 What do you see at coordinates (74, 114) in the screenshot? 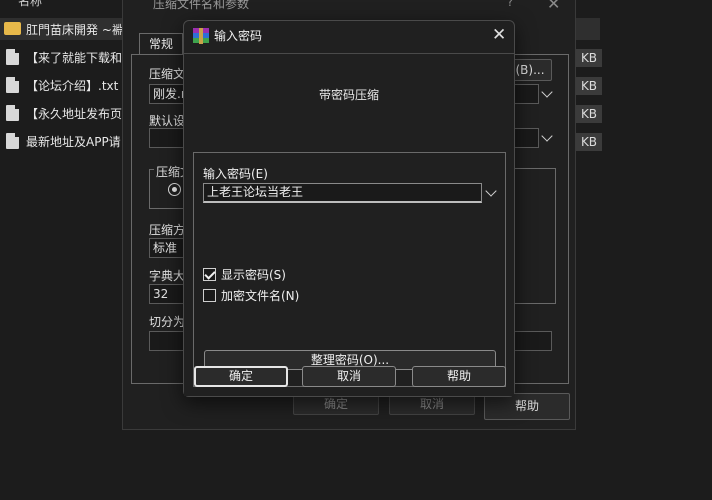
I see `file-name: 【永久地址发布页` at bounding box center [74, 114].